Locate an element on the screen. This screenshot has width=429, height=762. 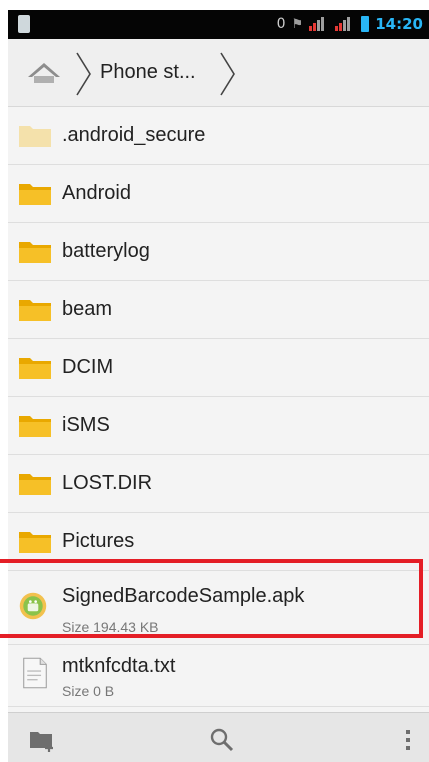
list-item: iSMS is located at coordinates (218, 426).